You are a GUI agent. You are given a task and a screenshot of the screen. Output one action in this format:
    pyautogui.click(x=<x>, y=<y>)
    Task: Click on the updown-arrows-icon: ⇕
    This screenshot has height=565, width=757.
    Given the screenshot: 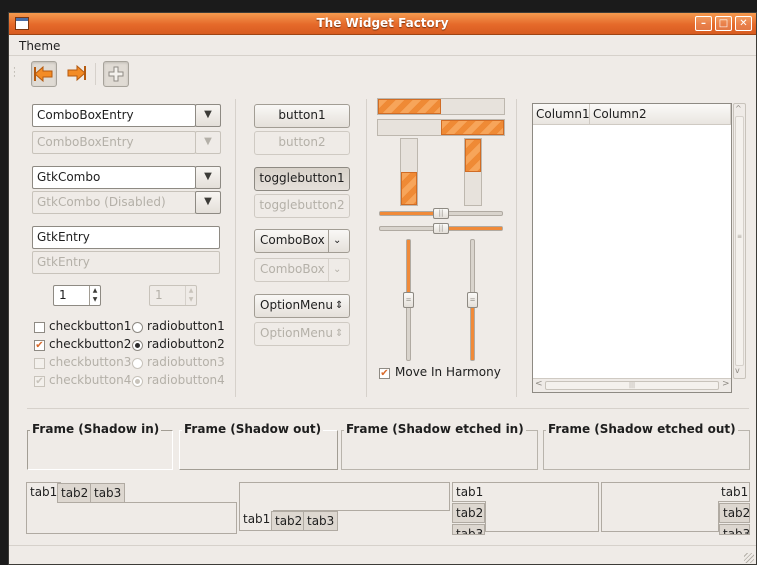 What is the action you would take?
    pyautogui.click(x=339, y=333)
    